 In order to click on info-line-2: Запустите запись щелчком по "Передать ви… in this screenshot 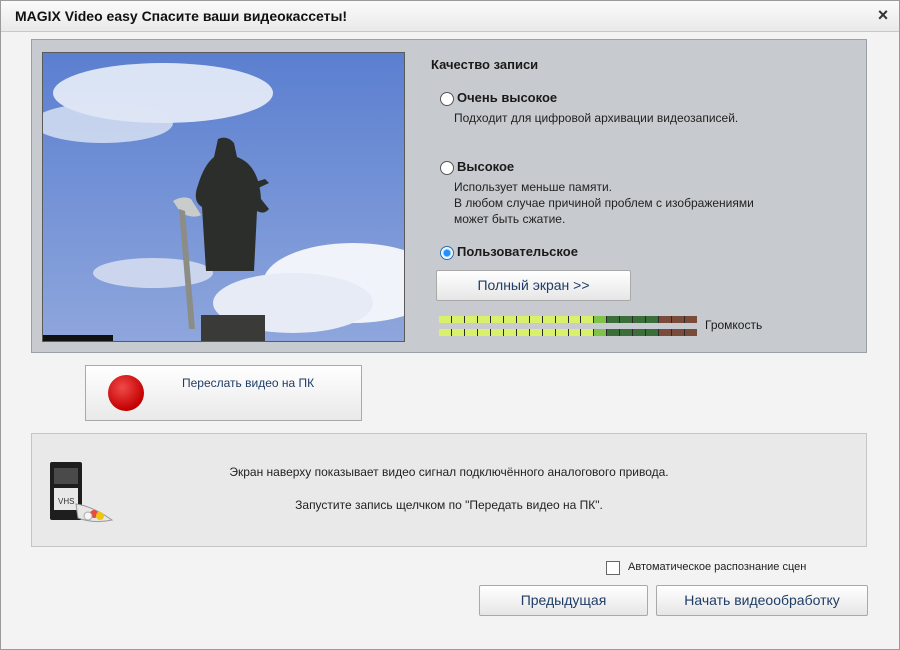, I will do `click(449, 505)`.